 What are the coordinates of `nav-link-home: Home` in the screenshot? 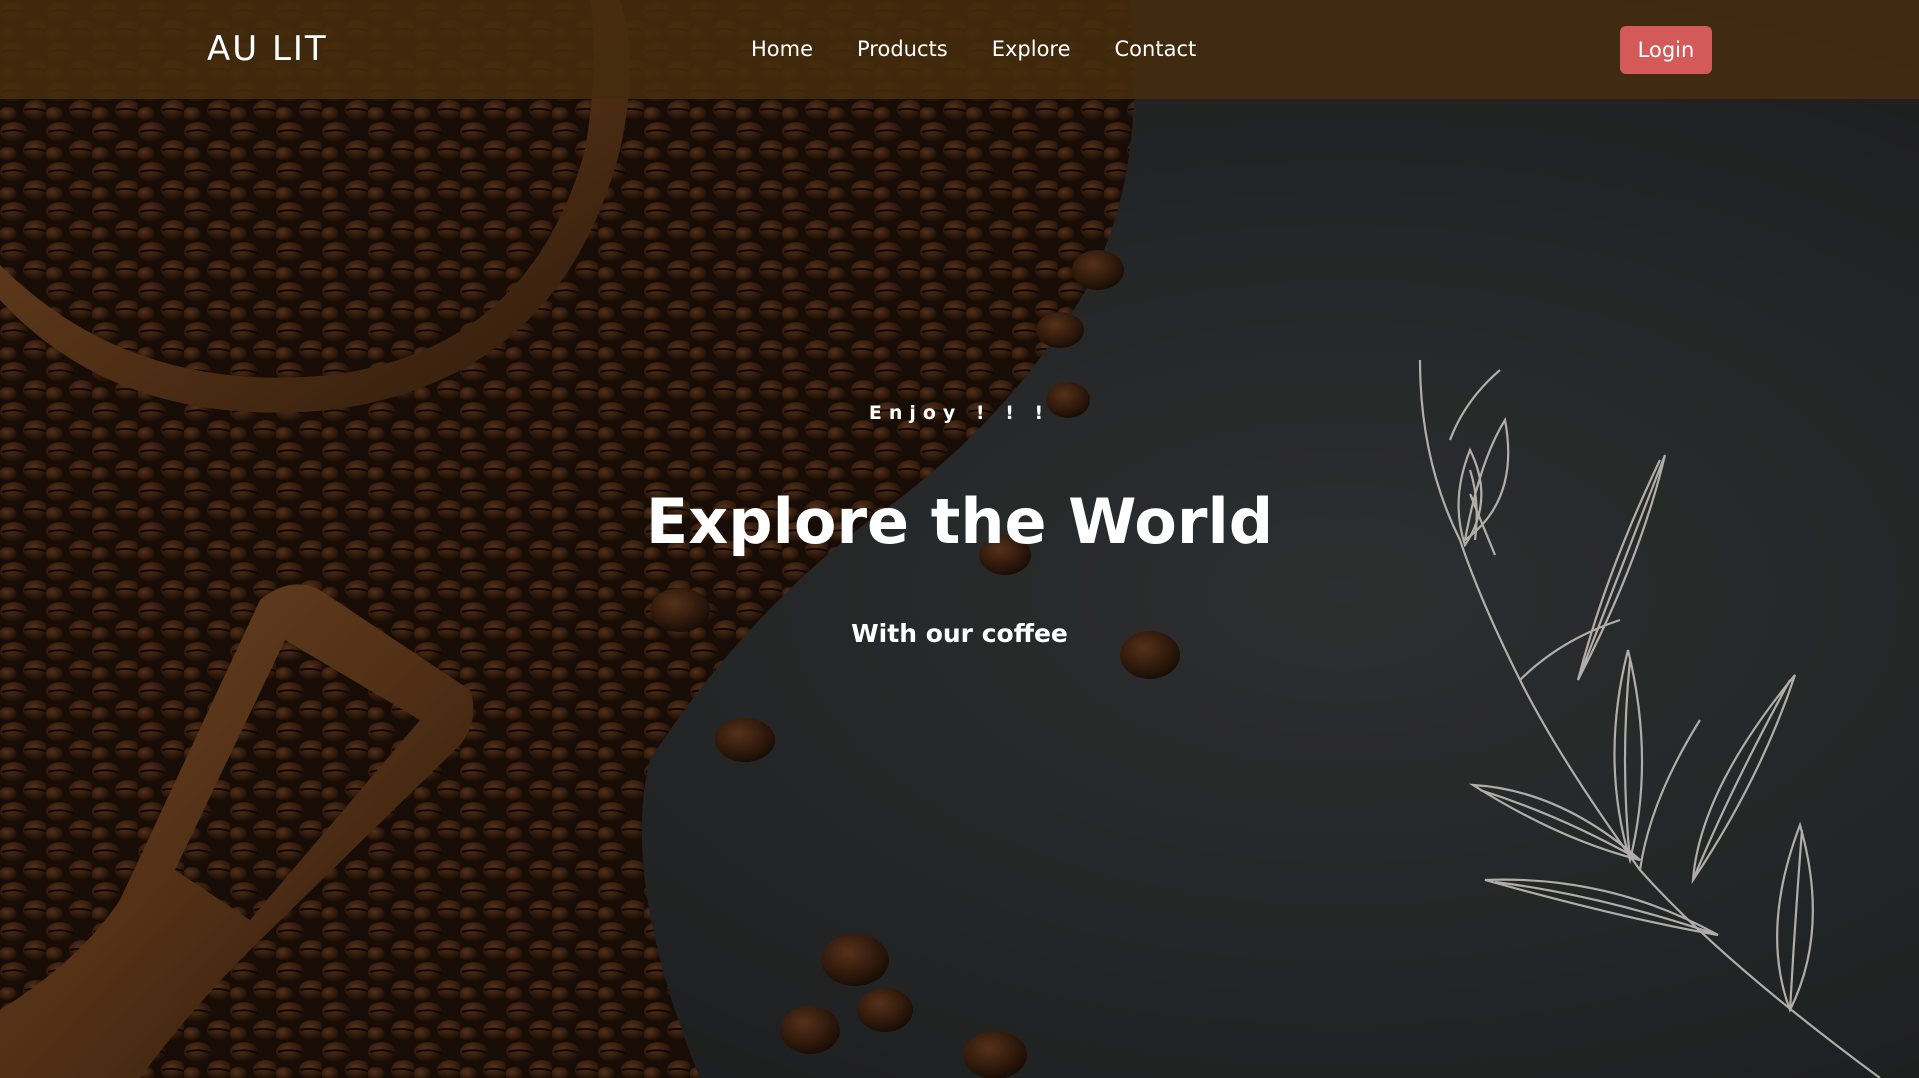 It's located at (782, 49).